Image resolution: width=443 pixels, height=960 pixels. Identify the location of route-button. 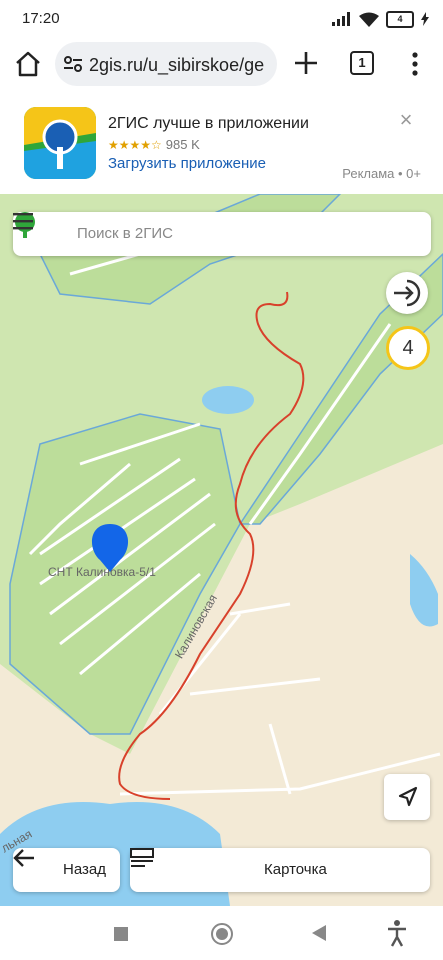
(407, 293).